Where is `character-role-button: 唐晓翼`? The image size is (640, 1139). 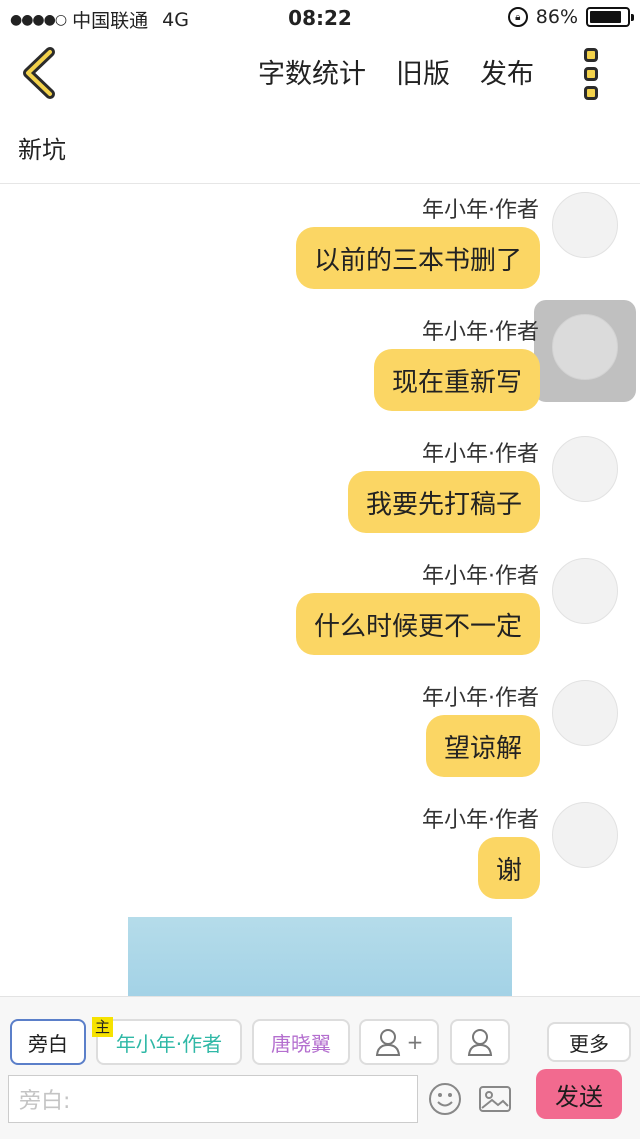
character-role-button: 唐晓翼 is located at coordinates (301, 1042).